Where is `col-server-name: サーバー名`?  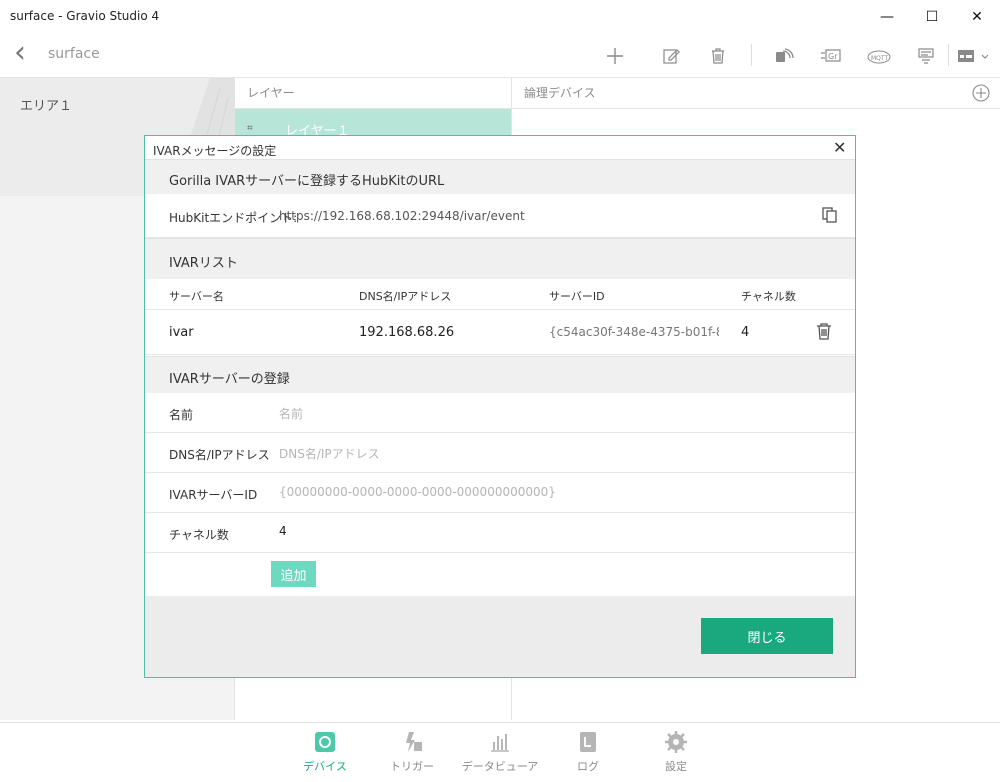
col-server-name: サーバー名 is located at coordinates (196, 296).